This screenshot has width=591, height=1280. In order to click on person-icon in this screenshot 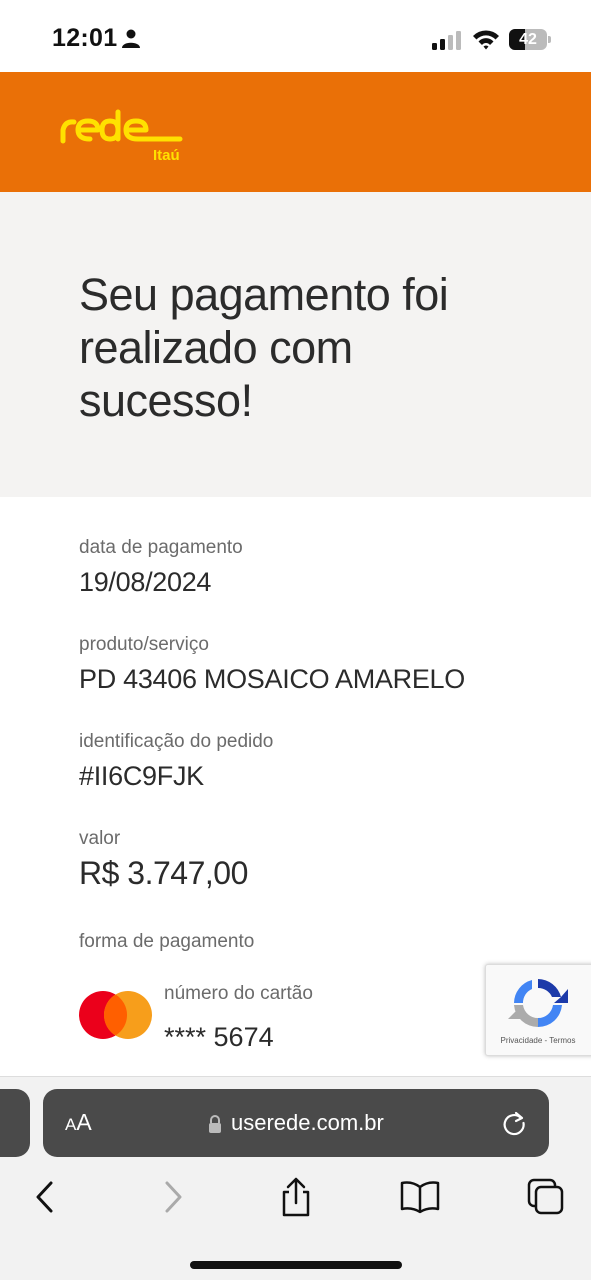, I will do `click(131, 38)`.